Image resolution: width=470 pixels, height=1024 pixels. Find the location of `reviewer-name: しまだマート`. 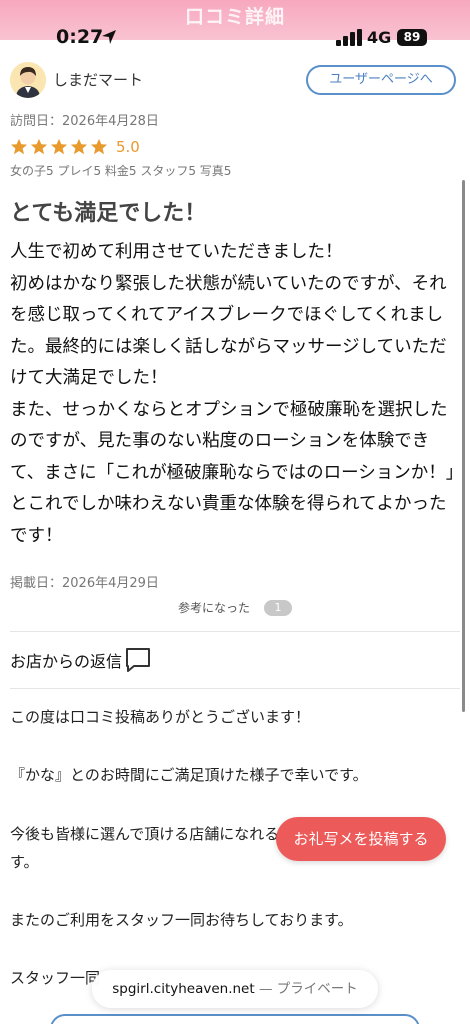

reviewer-name: しまだマート is located at coordinates (98, 79).